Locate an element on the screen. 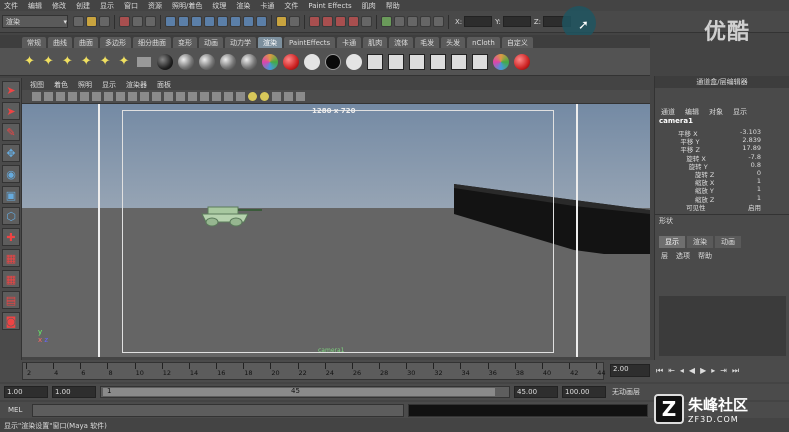 The width and height of the screenshot is (789, 432). shelf-tab: 细分曲面 is located at coordinates (152, 42).